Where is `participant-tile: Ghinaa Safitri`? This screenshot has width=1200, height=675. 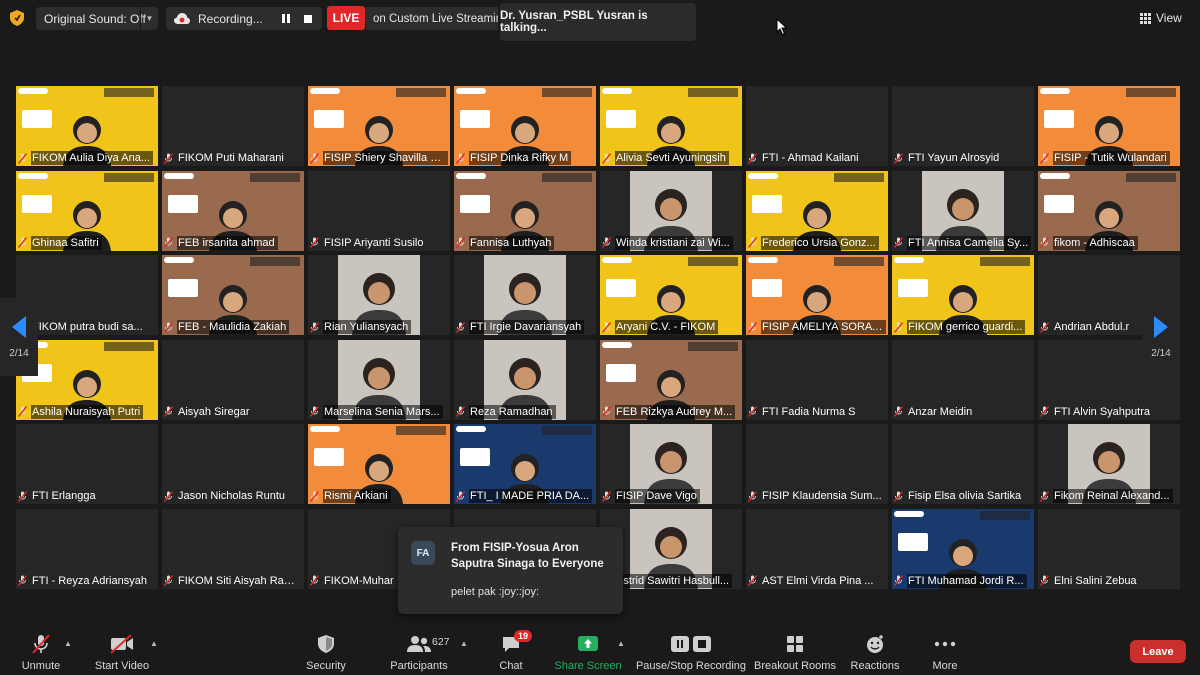 participant-tile: Ghinaa Safitri is located at coordinates (87, 210).